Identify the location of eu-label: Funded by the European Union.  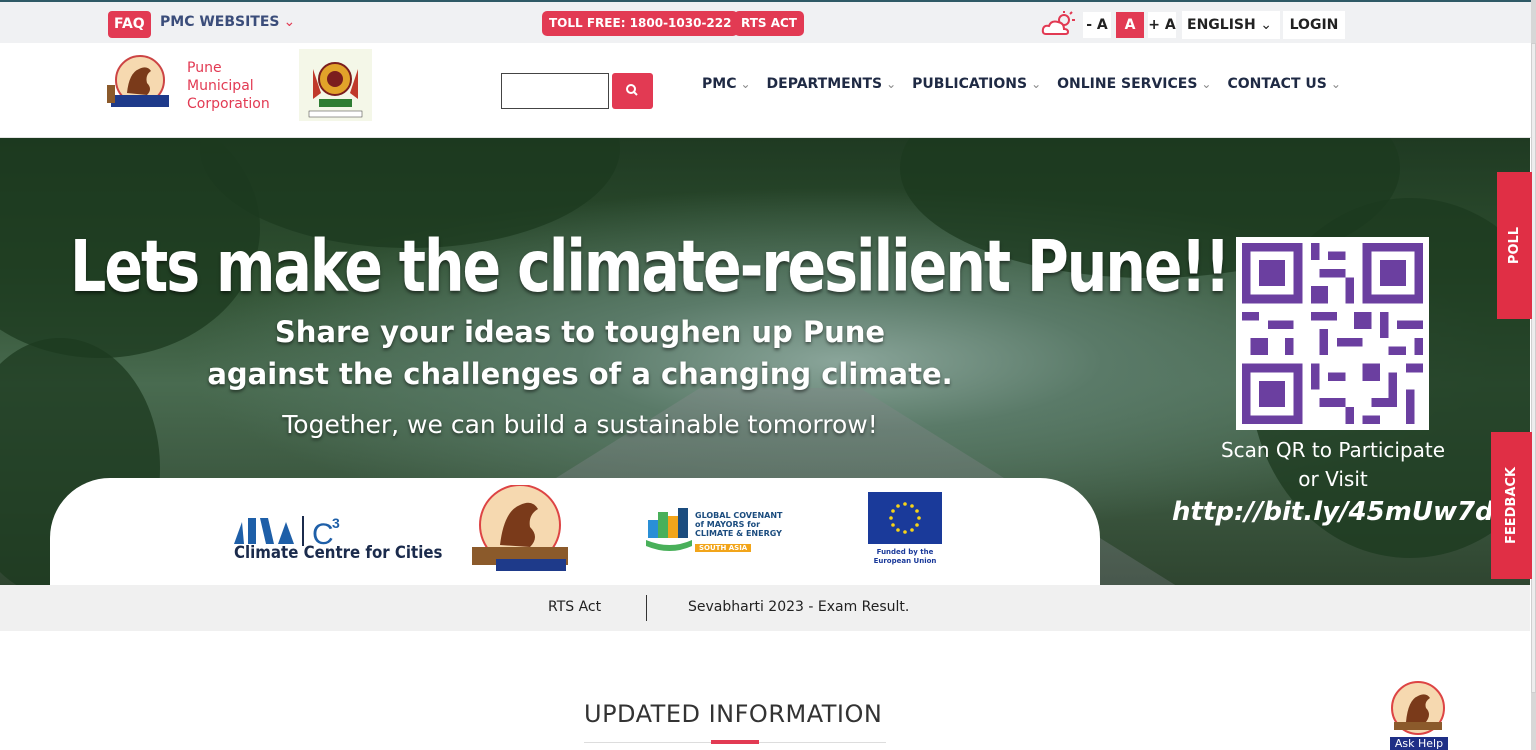
(905, 557).